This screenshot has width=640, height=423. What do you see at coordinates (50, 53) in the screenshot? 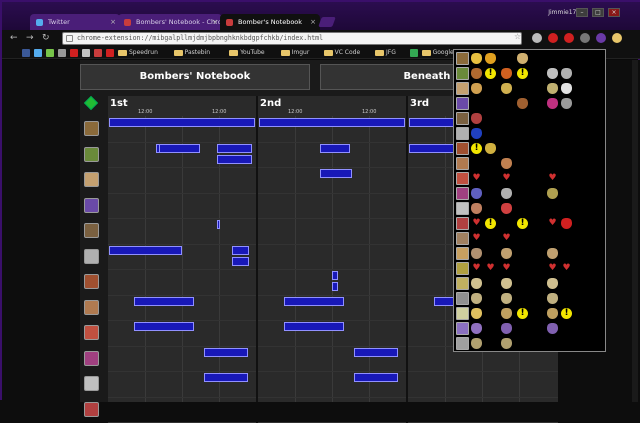
I see `android-icon` at bounding box center [50, 53].